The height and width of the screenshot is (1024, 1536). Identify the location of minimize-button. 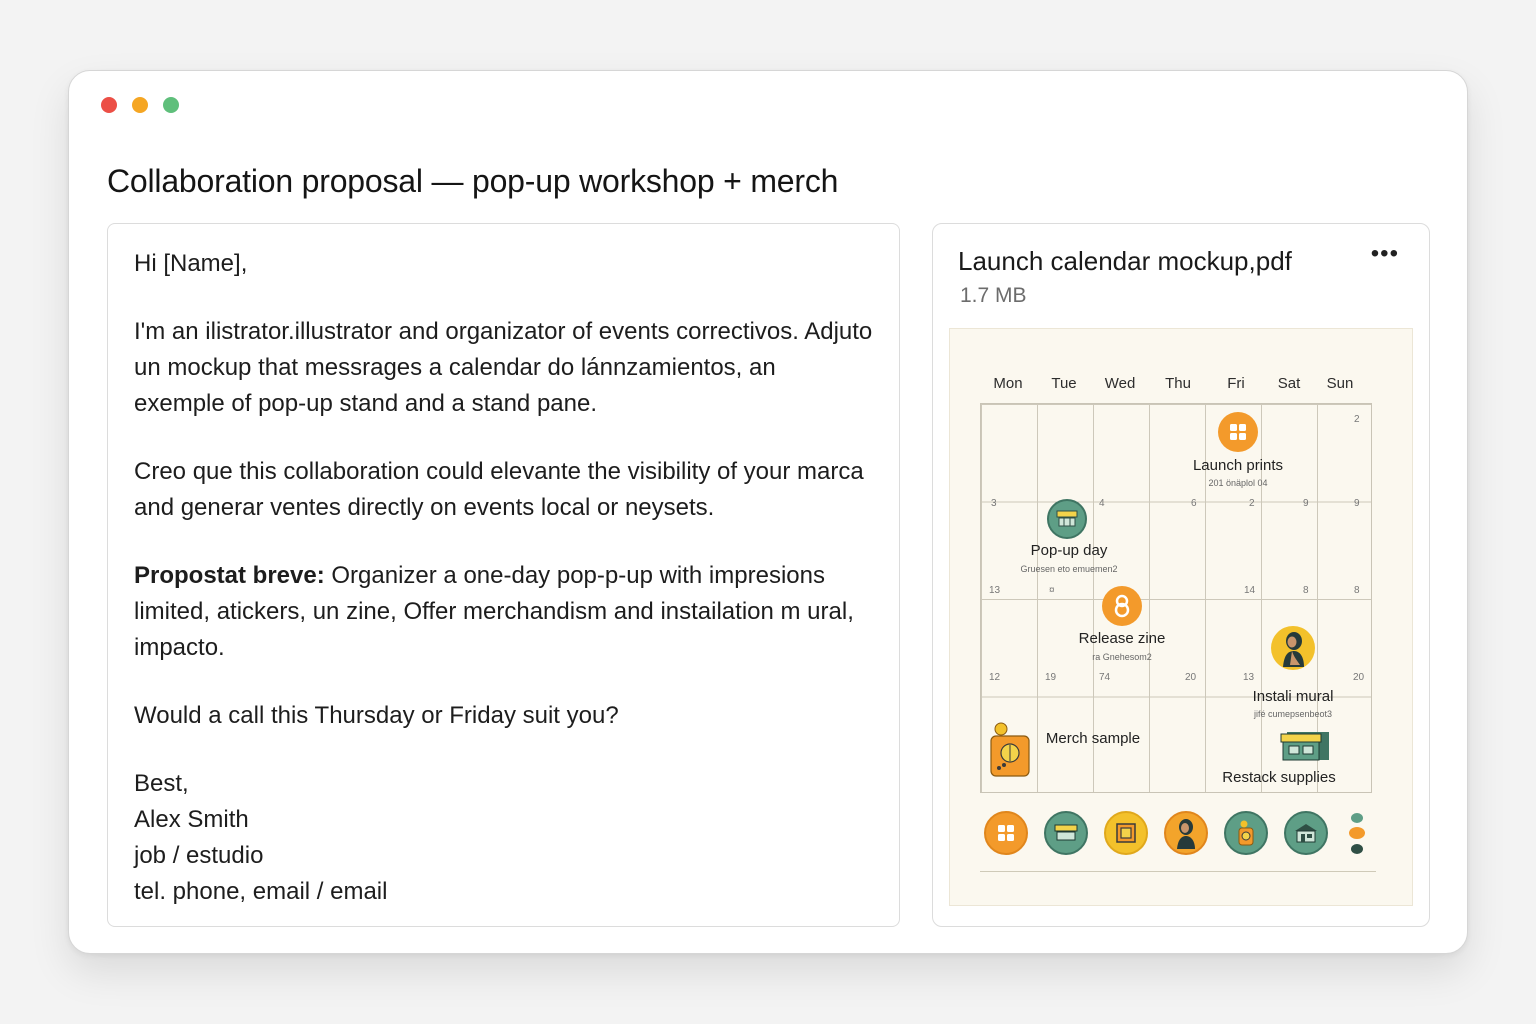
(140, 105).